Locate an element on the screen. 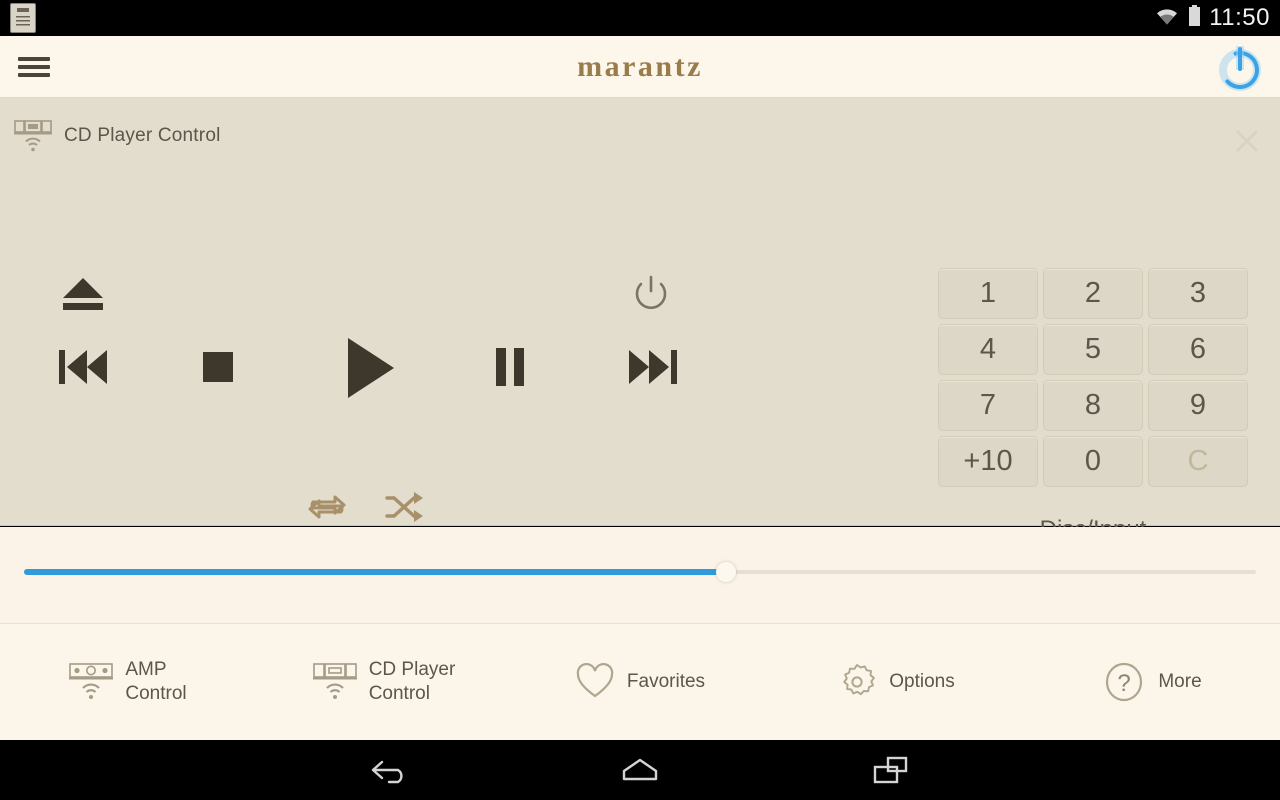  nav-cd-player-control: CD Player Control is located at coordinates (384, 682).